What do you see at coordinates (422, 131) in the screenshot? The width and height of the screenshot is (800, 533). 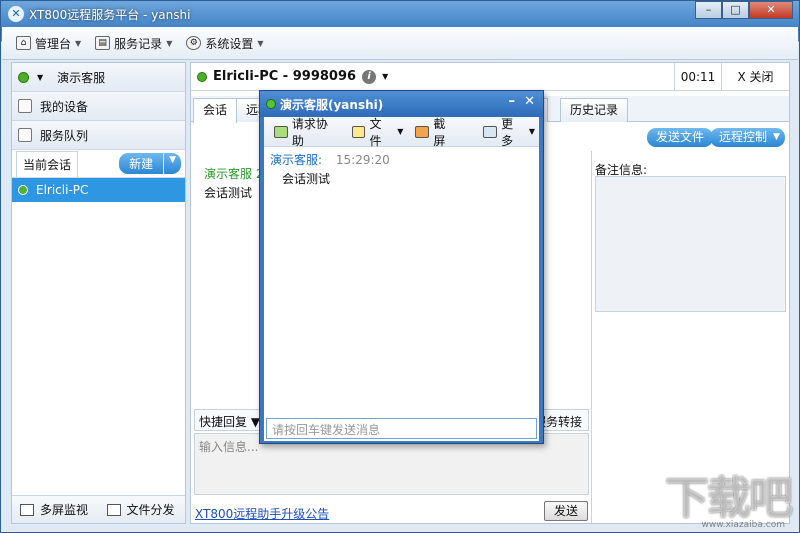 I see `screenshot-icon` at bounding box center [422, 131].